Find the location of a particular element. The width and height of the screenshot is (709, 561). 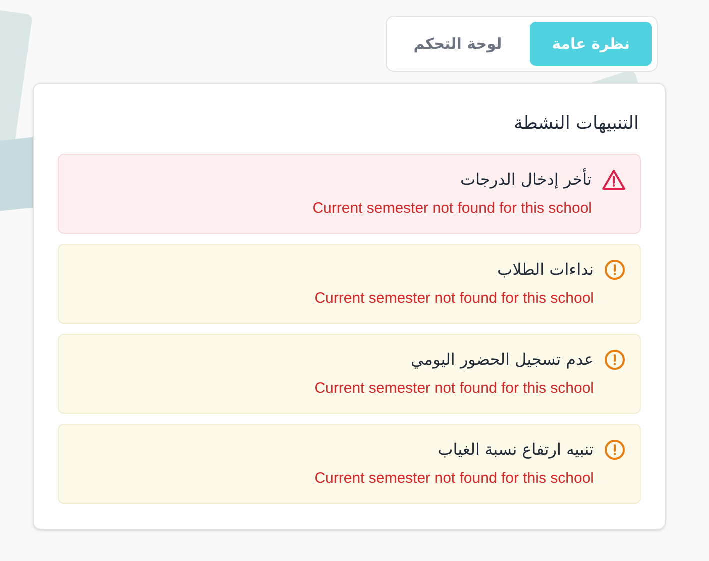

alert-title: تأخر إدخال الدرجات is located at coordinates (526, 179).